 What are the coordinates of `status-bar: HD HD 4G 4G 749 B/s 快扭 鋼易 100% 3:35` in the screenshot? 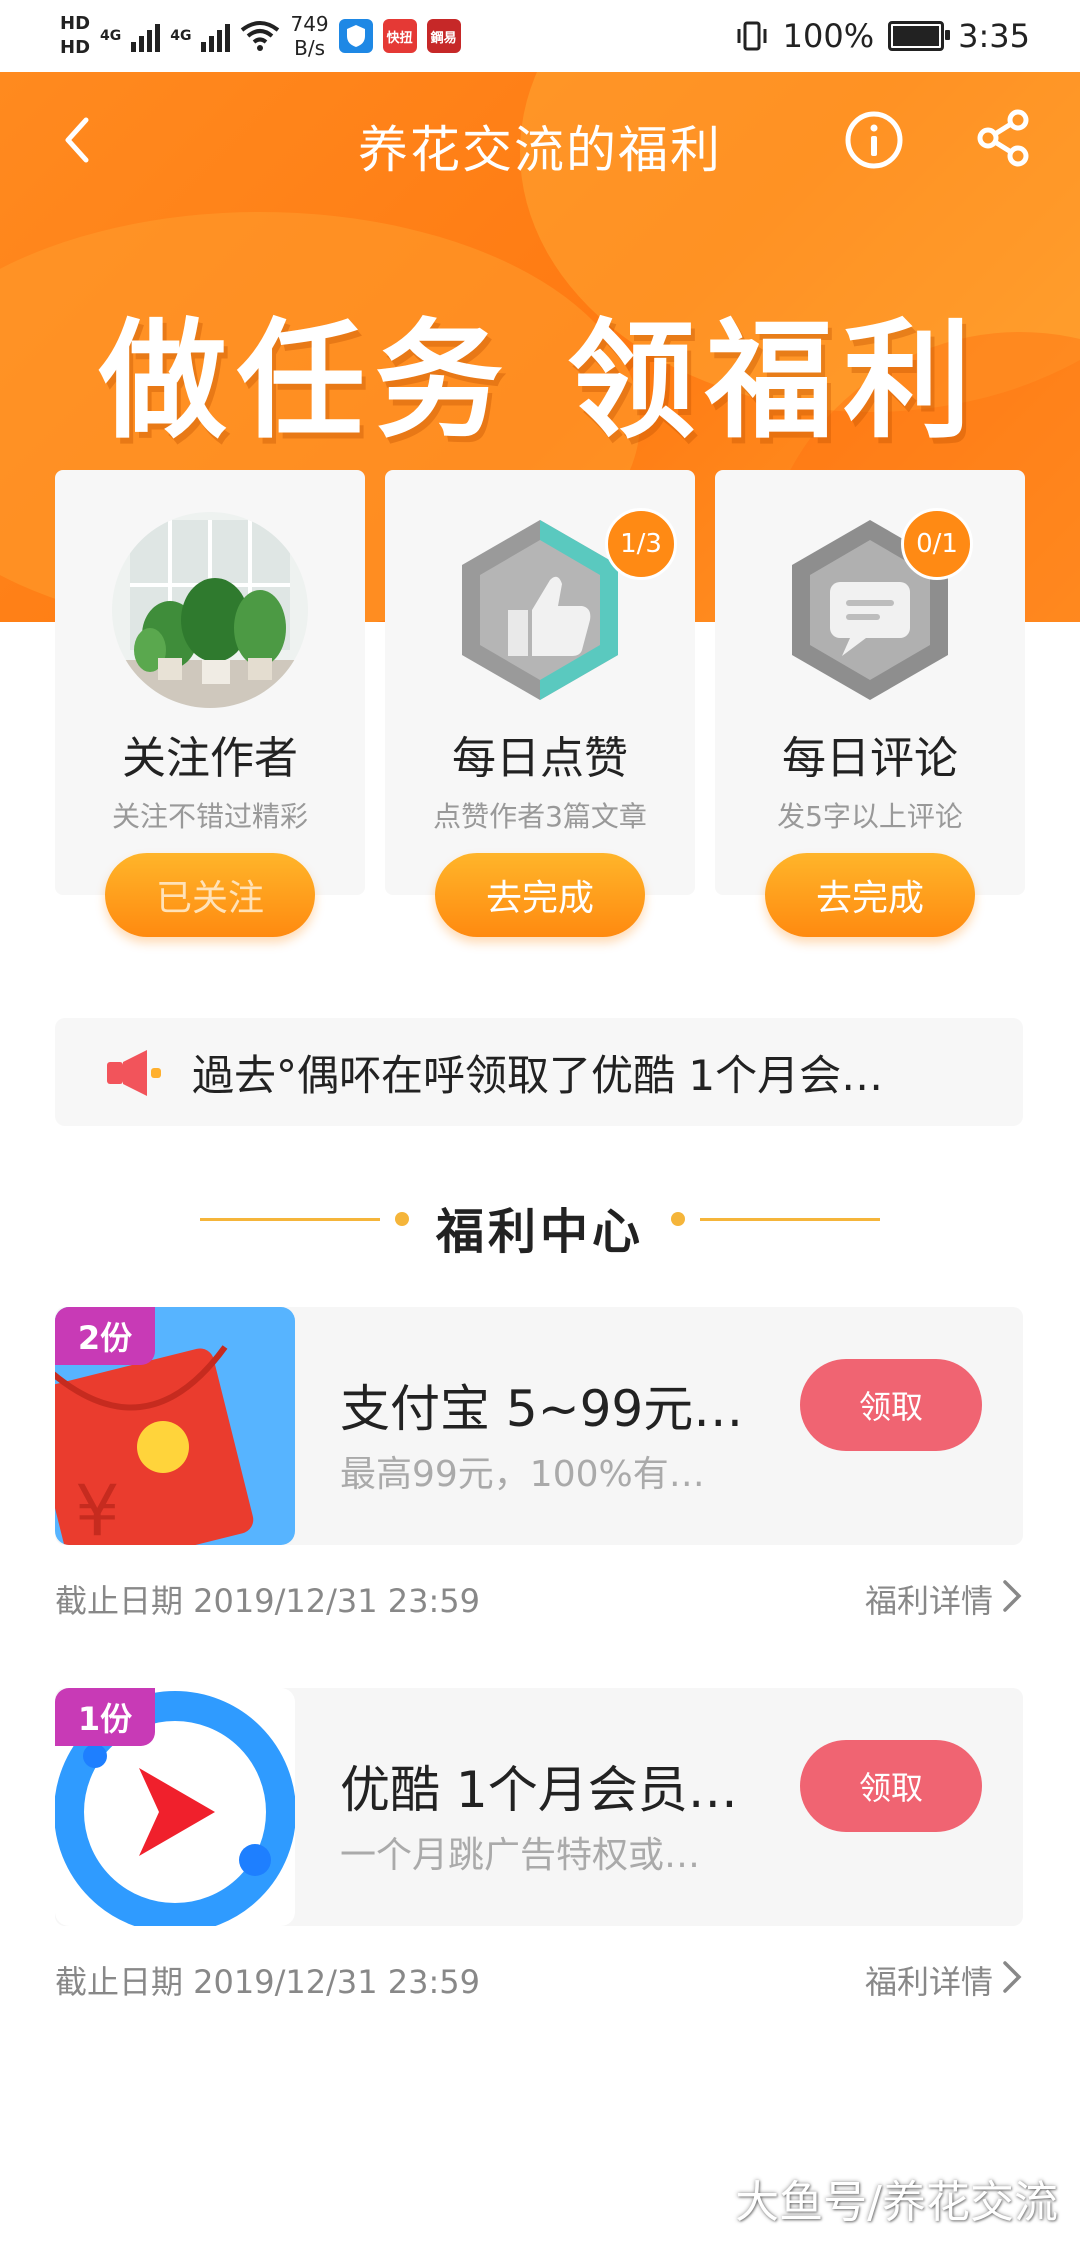 It's located at (540, 36).